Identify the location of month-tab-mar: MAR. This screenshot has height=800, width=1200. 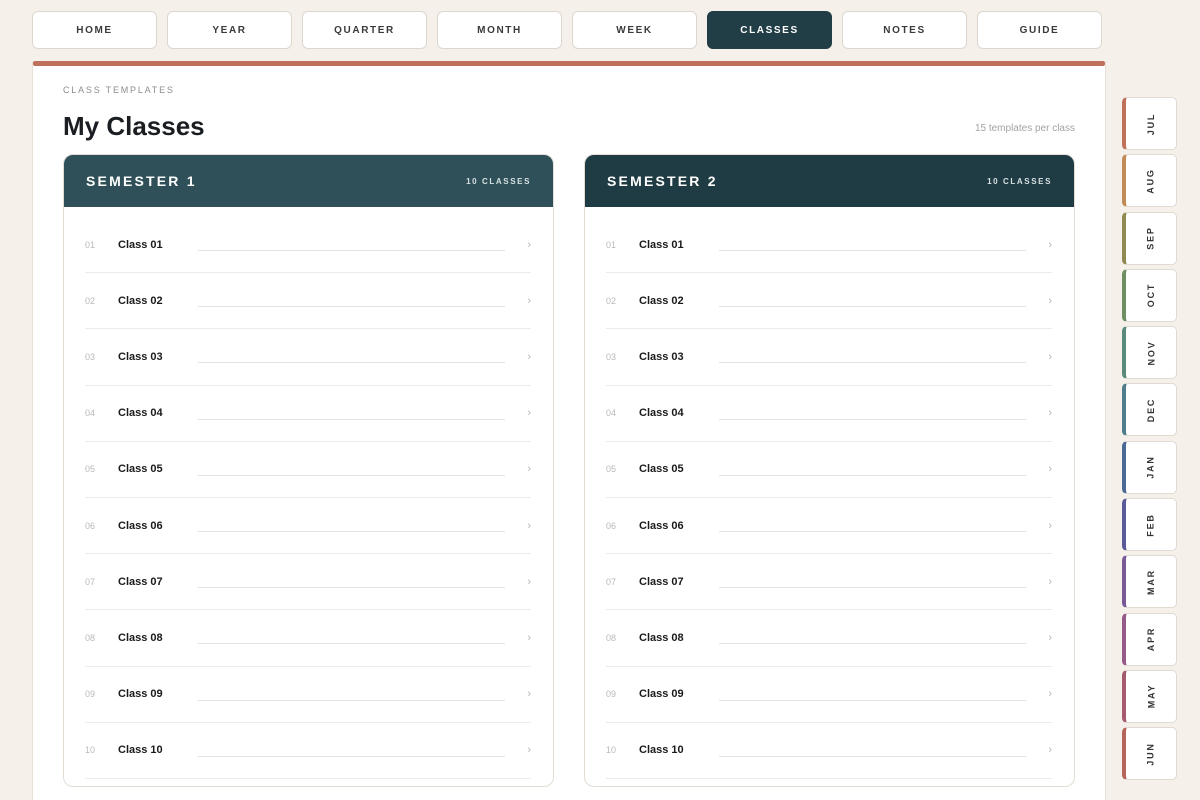
(1149, 582).